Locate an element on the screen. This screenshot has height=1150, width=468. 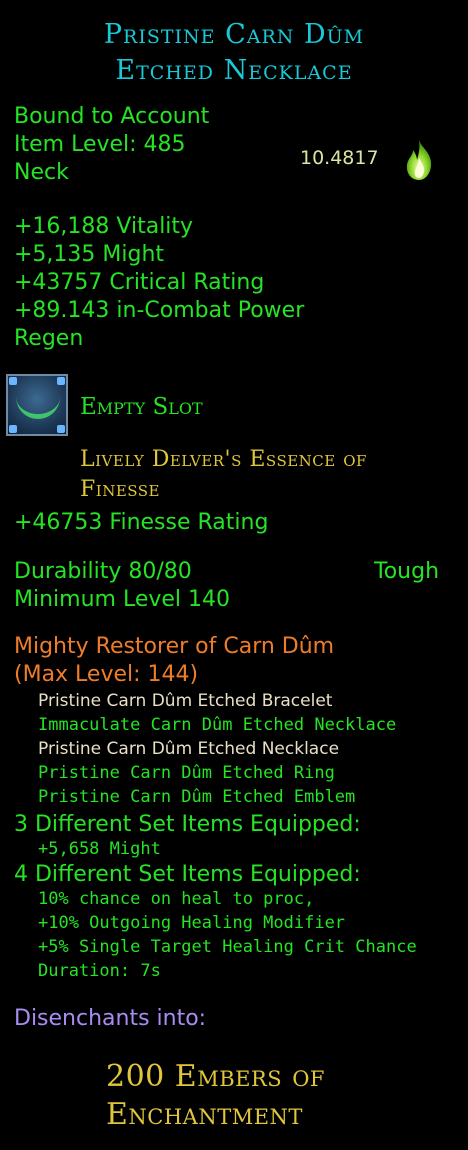
durability: Durability 80/80 is located at coordinates (103, 571).